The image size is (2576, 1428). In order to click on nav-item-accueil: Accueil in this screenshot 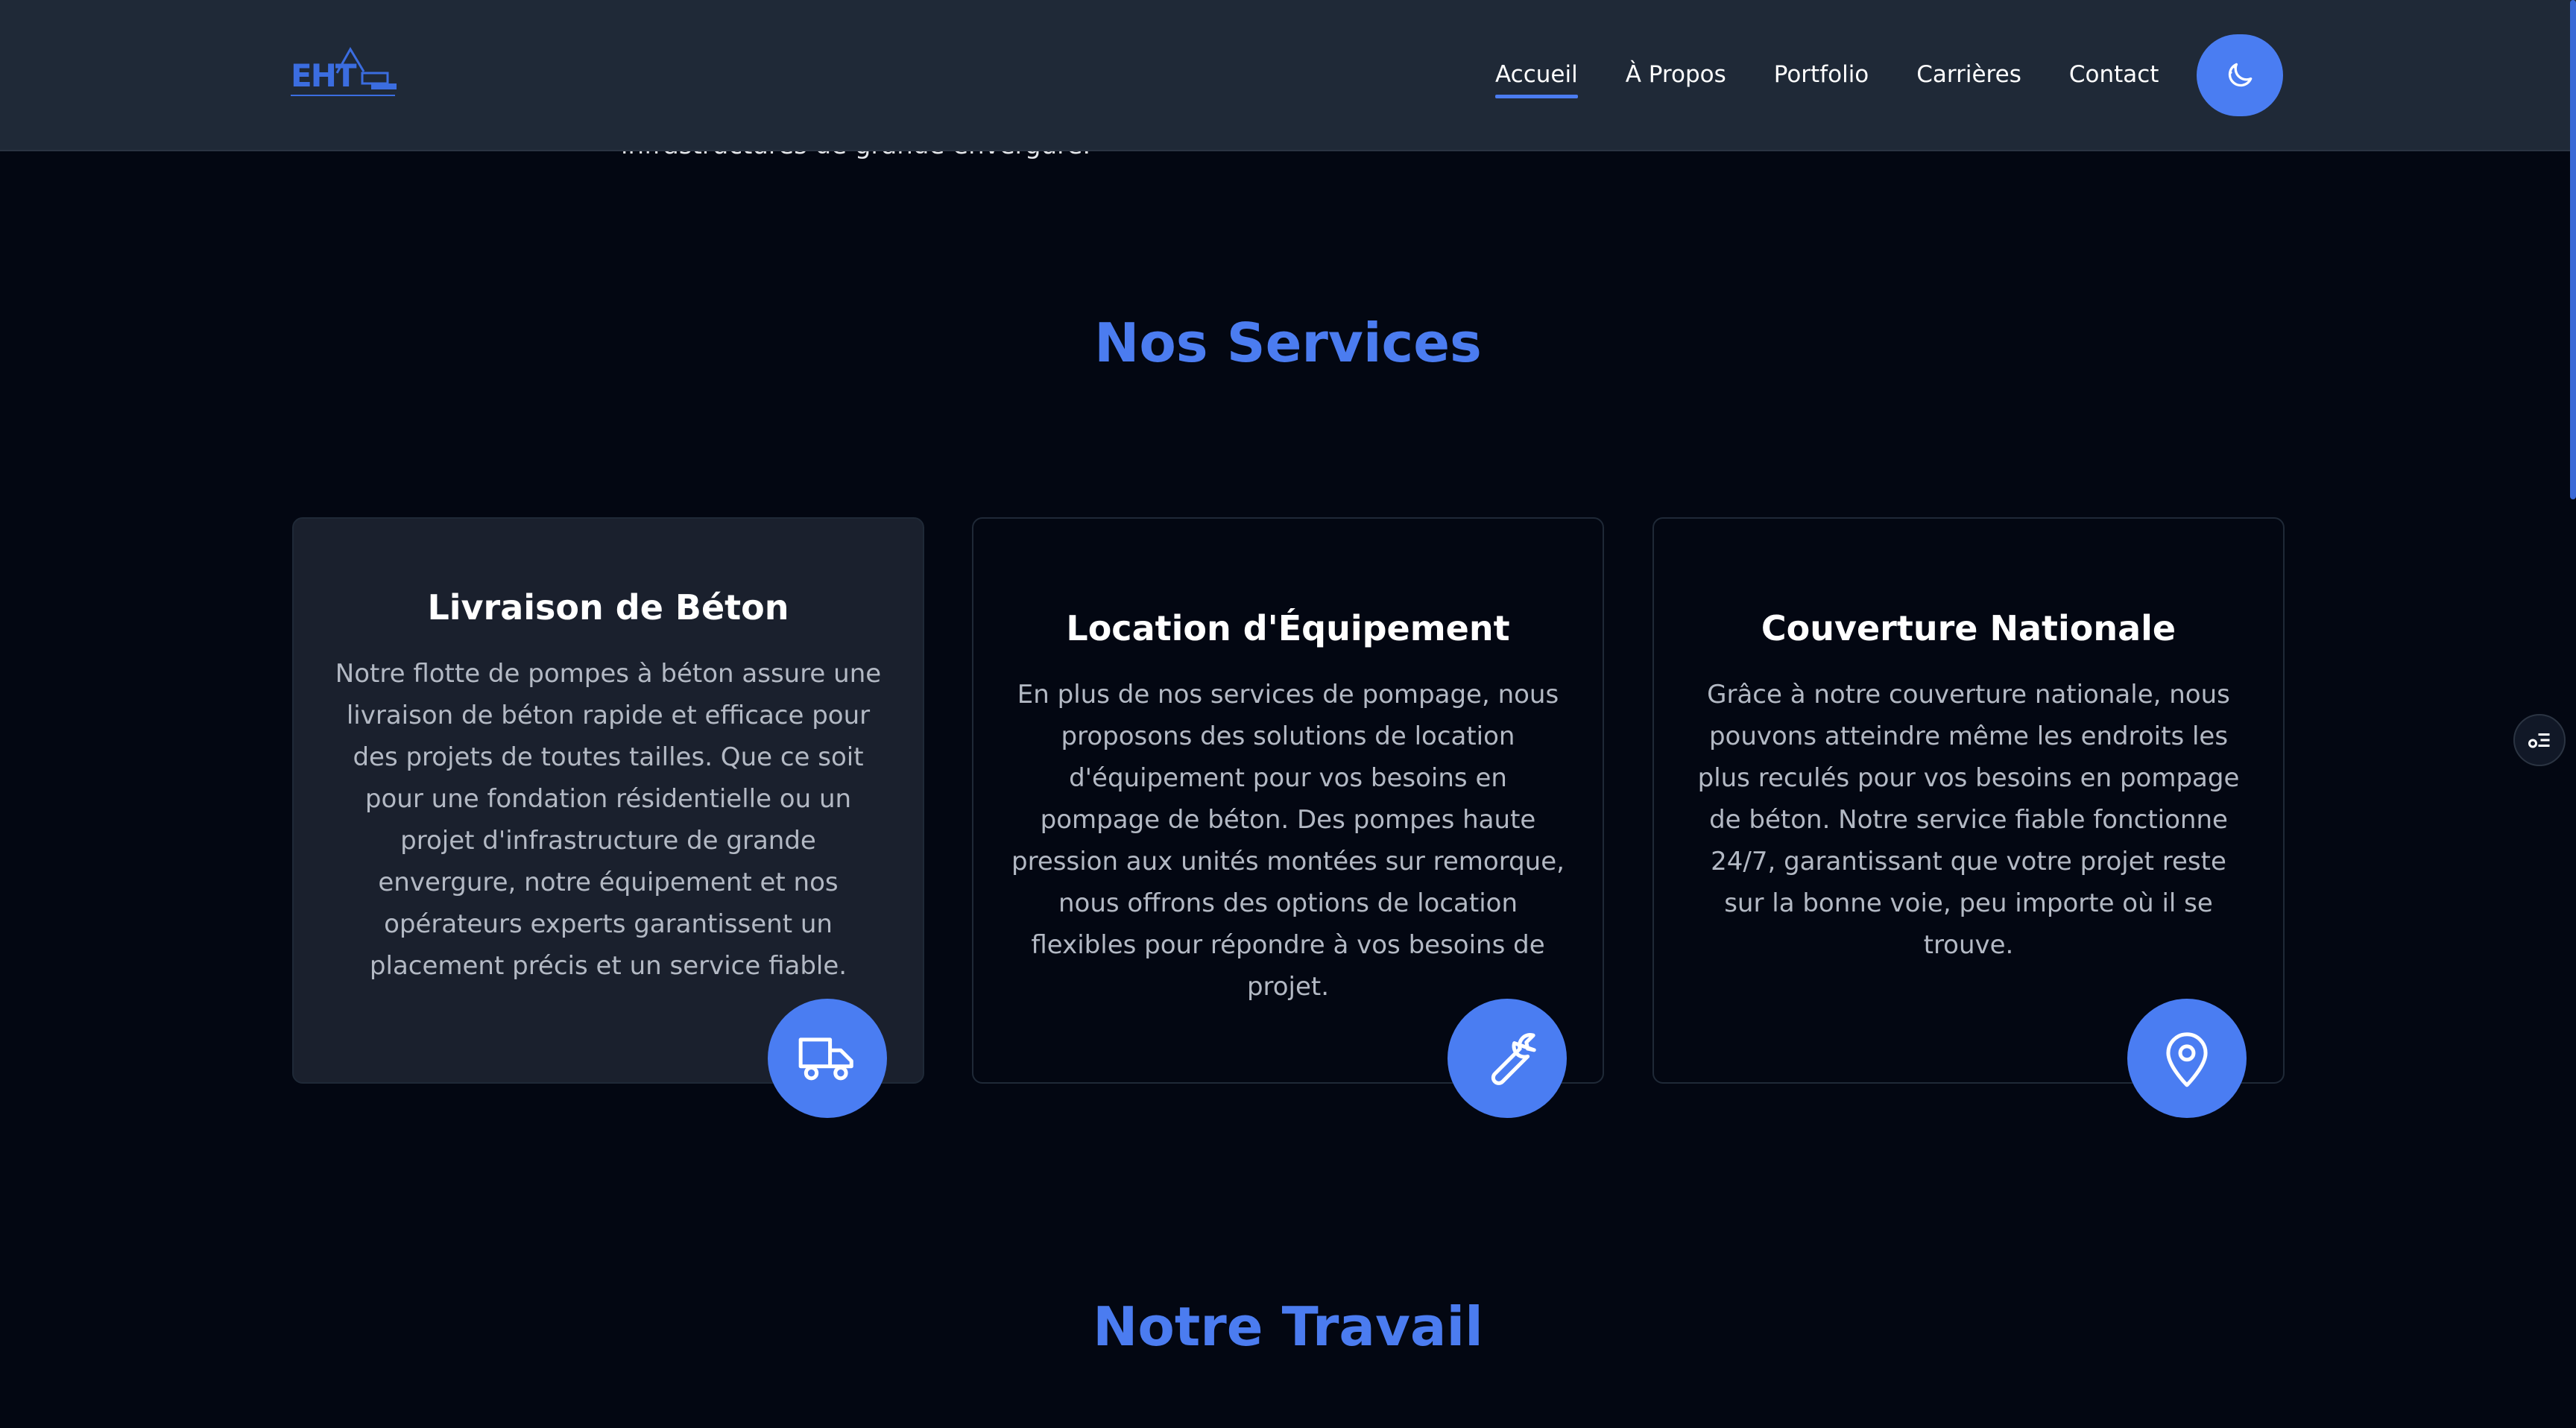, I will do `click(1536, 79)`.